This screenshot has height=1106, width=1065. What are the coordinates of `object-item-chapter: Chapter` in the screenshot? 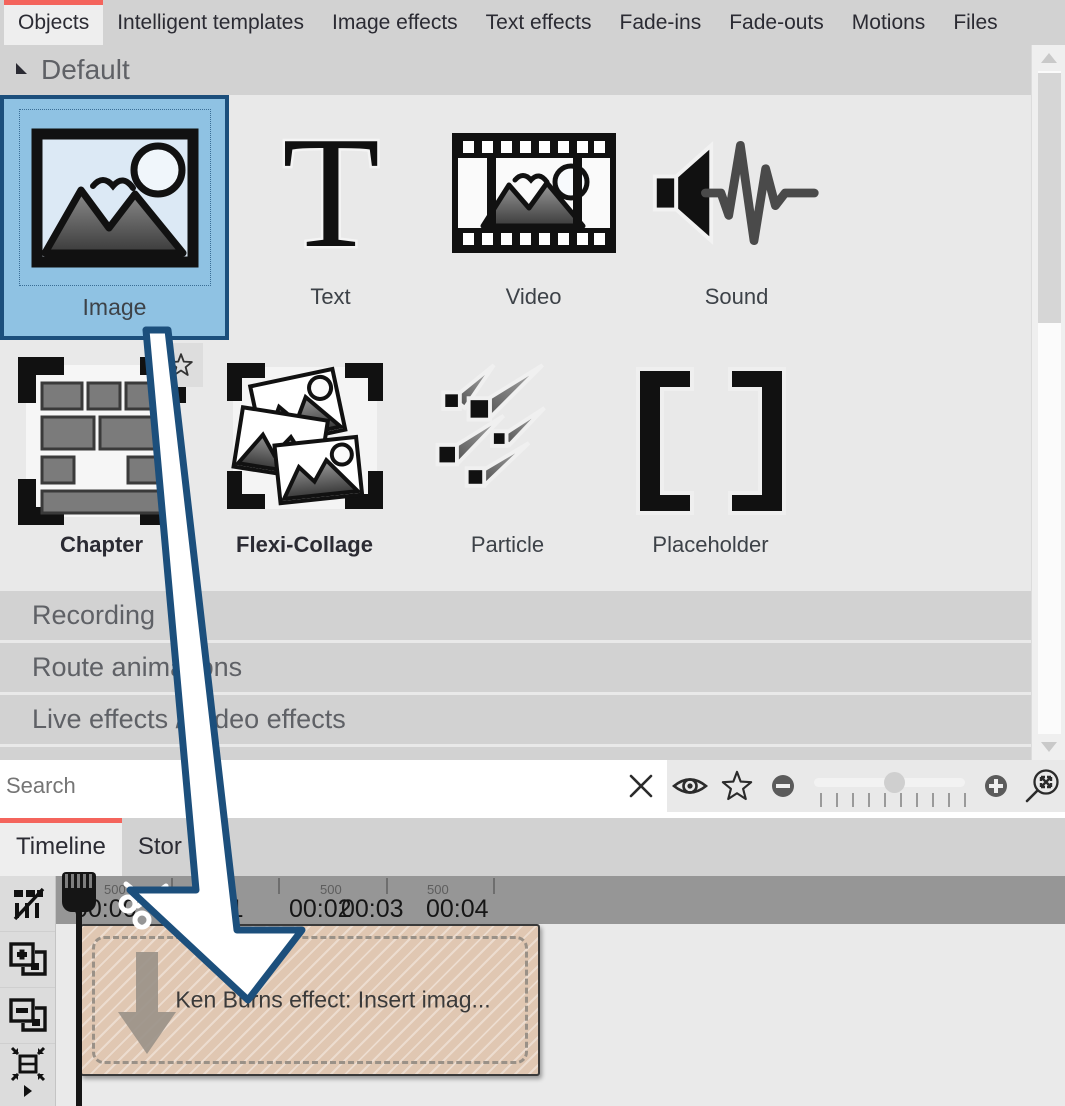 It's located at (101, 467).